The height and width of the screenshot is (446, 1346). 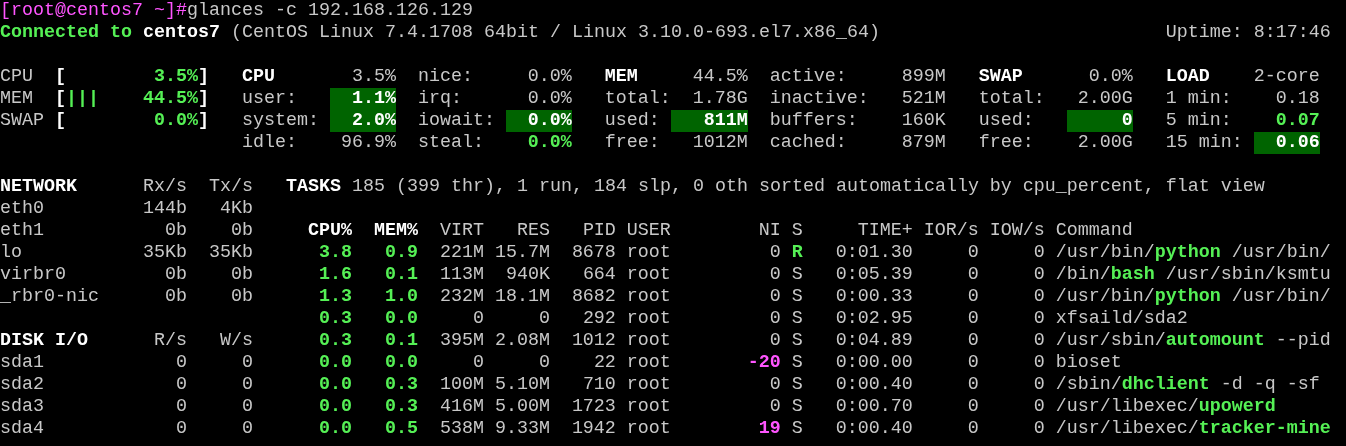 I want to click on stat-value: 1.78G, so click(x=719, y=99).